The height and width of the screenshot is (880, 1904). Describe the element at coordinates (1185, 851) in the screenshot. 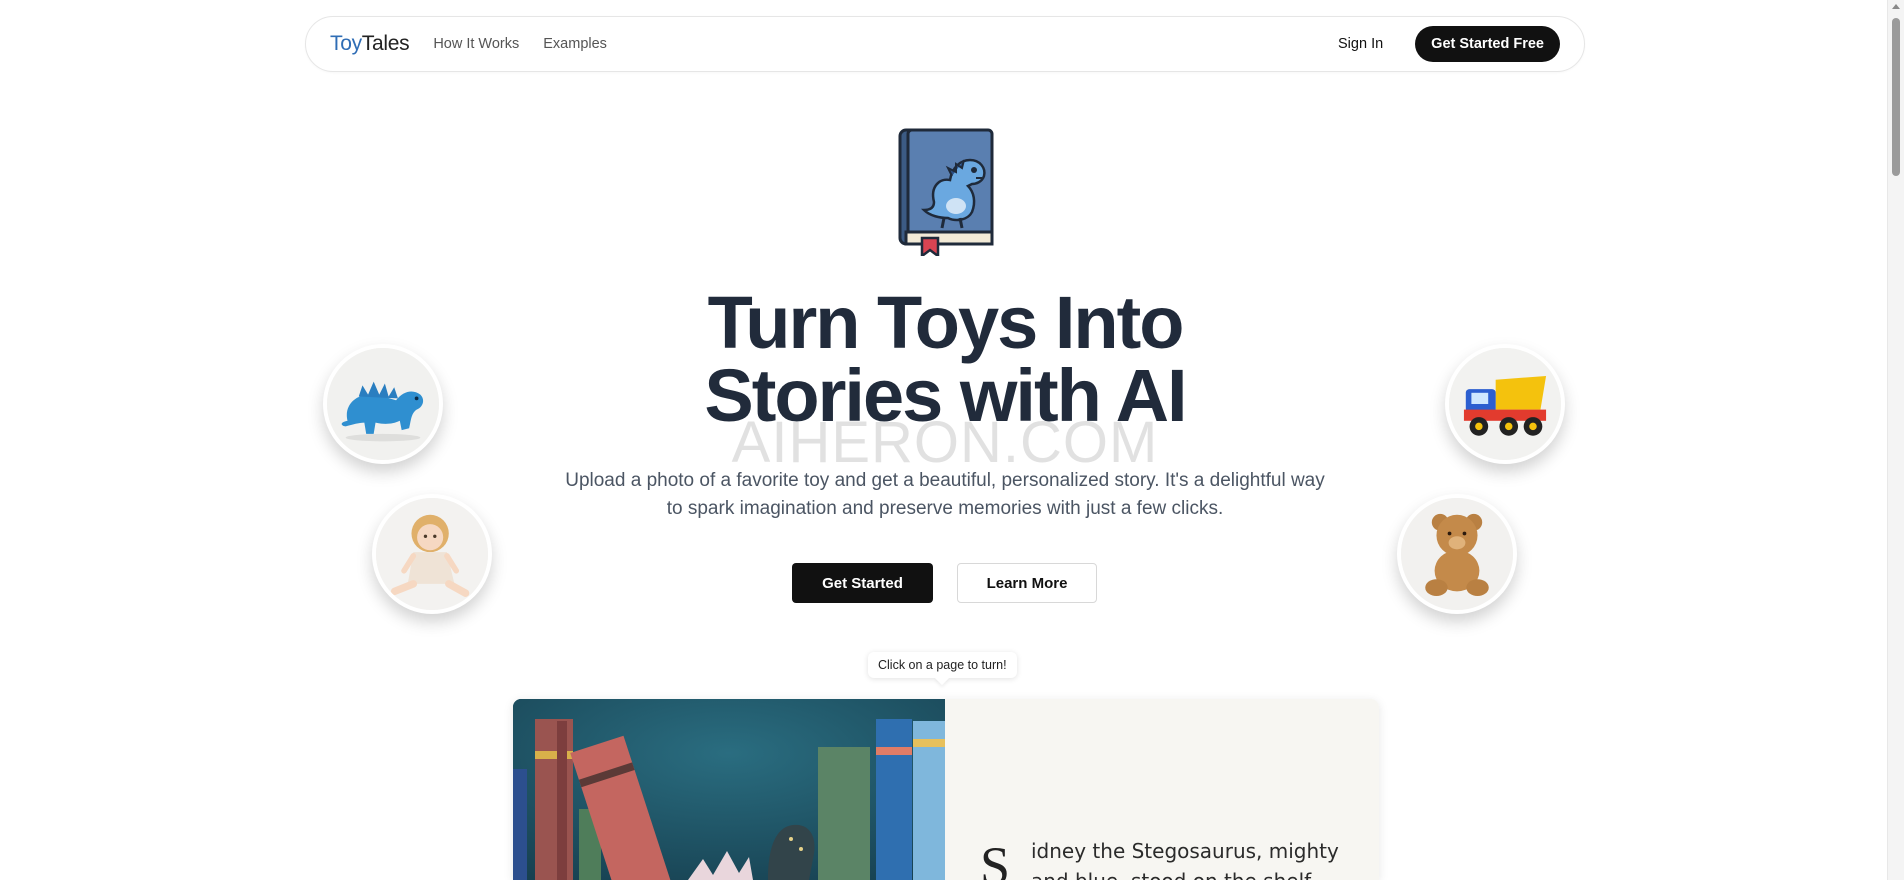

I see `story-text-line1: idney the Stegosaurus, mighty` at that location.